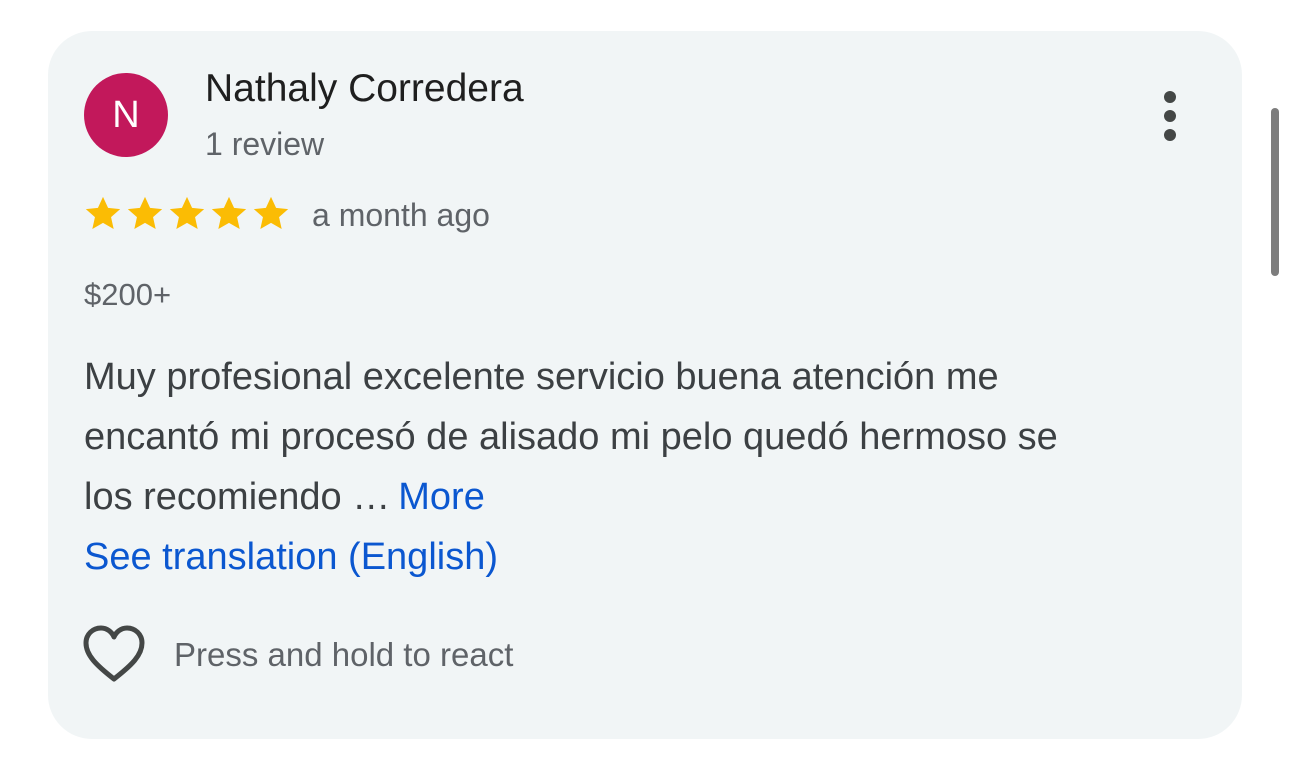 This screenshot has height=767, width=1290. Describe the element at coordinates (114, 655) in the screenshot. I see `heart-outline-icon` at that location.